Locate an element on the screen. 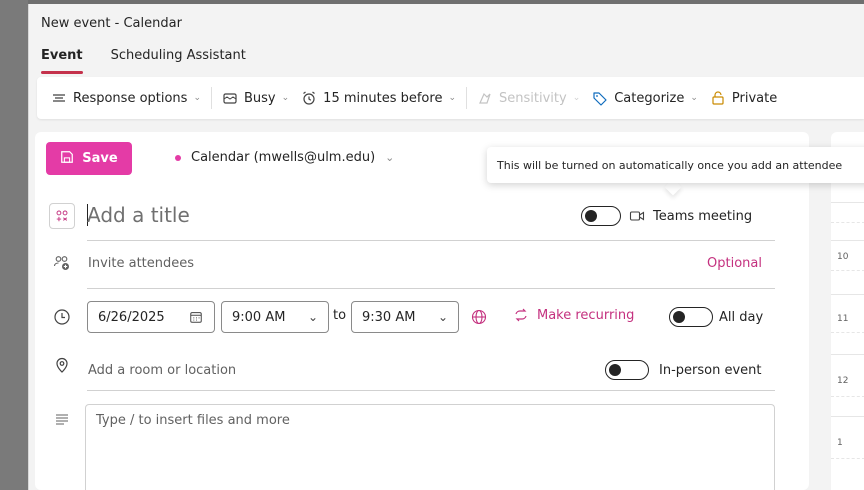 The image size is (864, 490). date-value: 6/26/2025 is located at coordinates (131, 317).